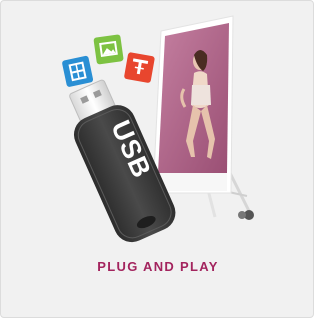 The image size is (320, 319). What do you see at coordinates (158, 266) in the screenshot?
I see `feature-caption: PLUG AND PLAY` at bounding box center [158, 266].